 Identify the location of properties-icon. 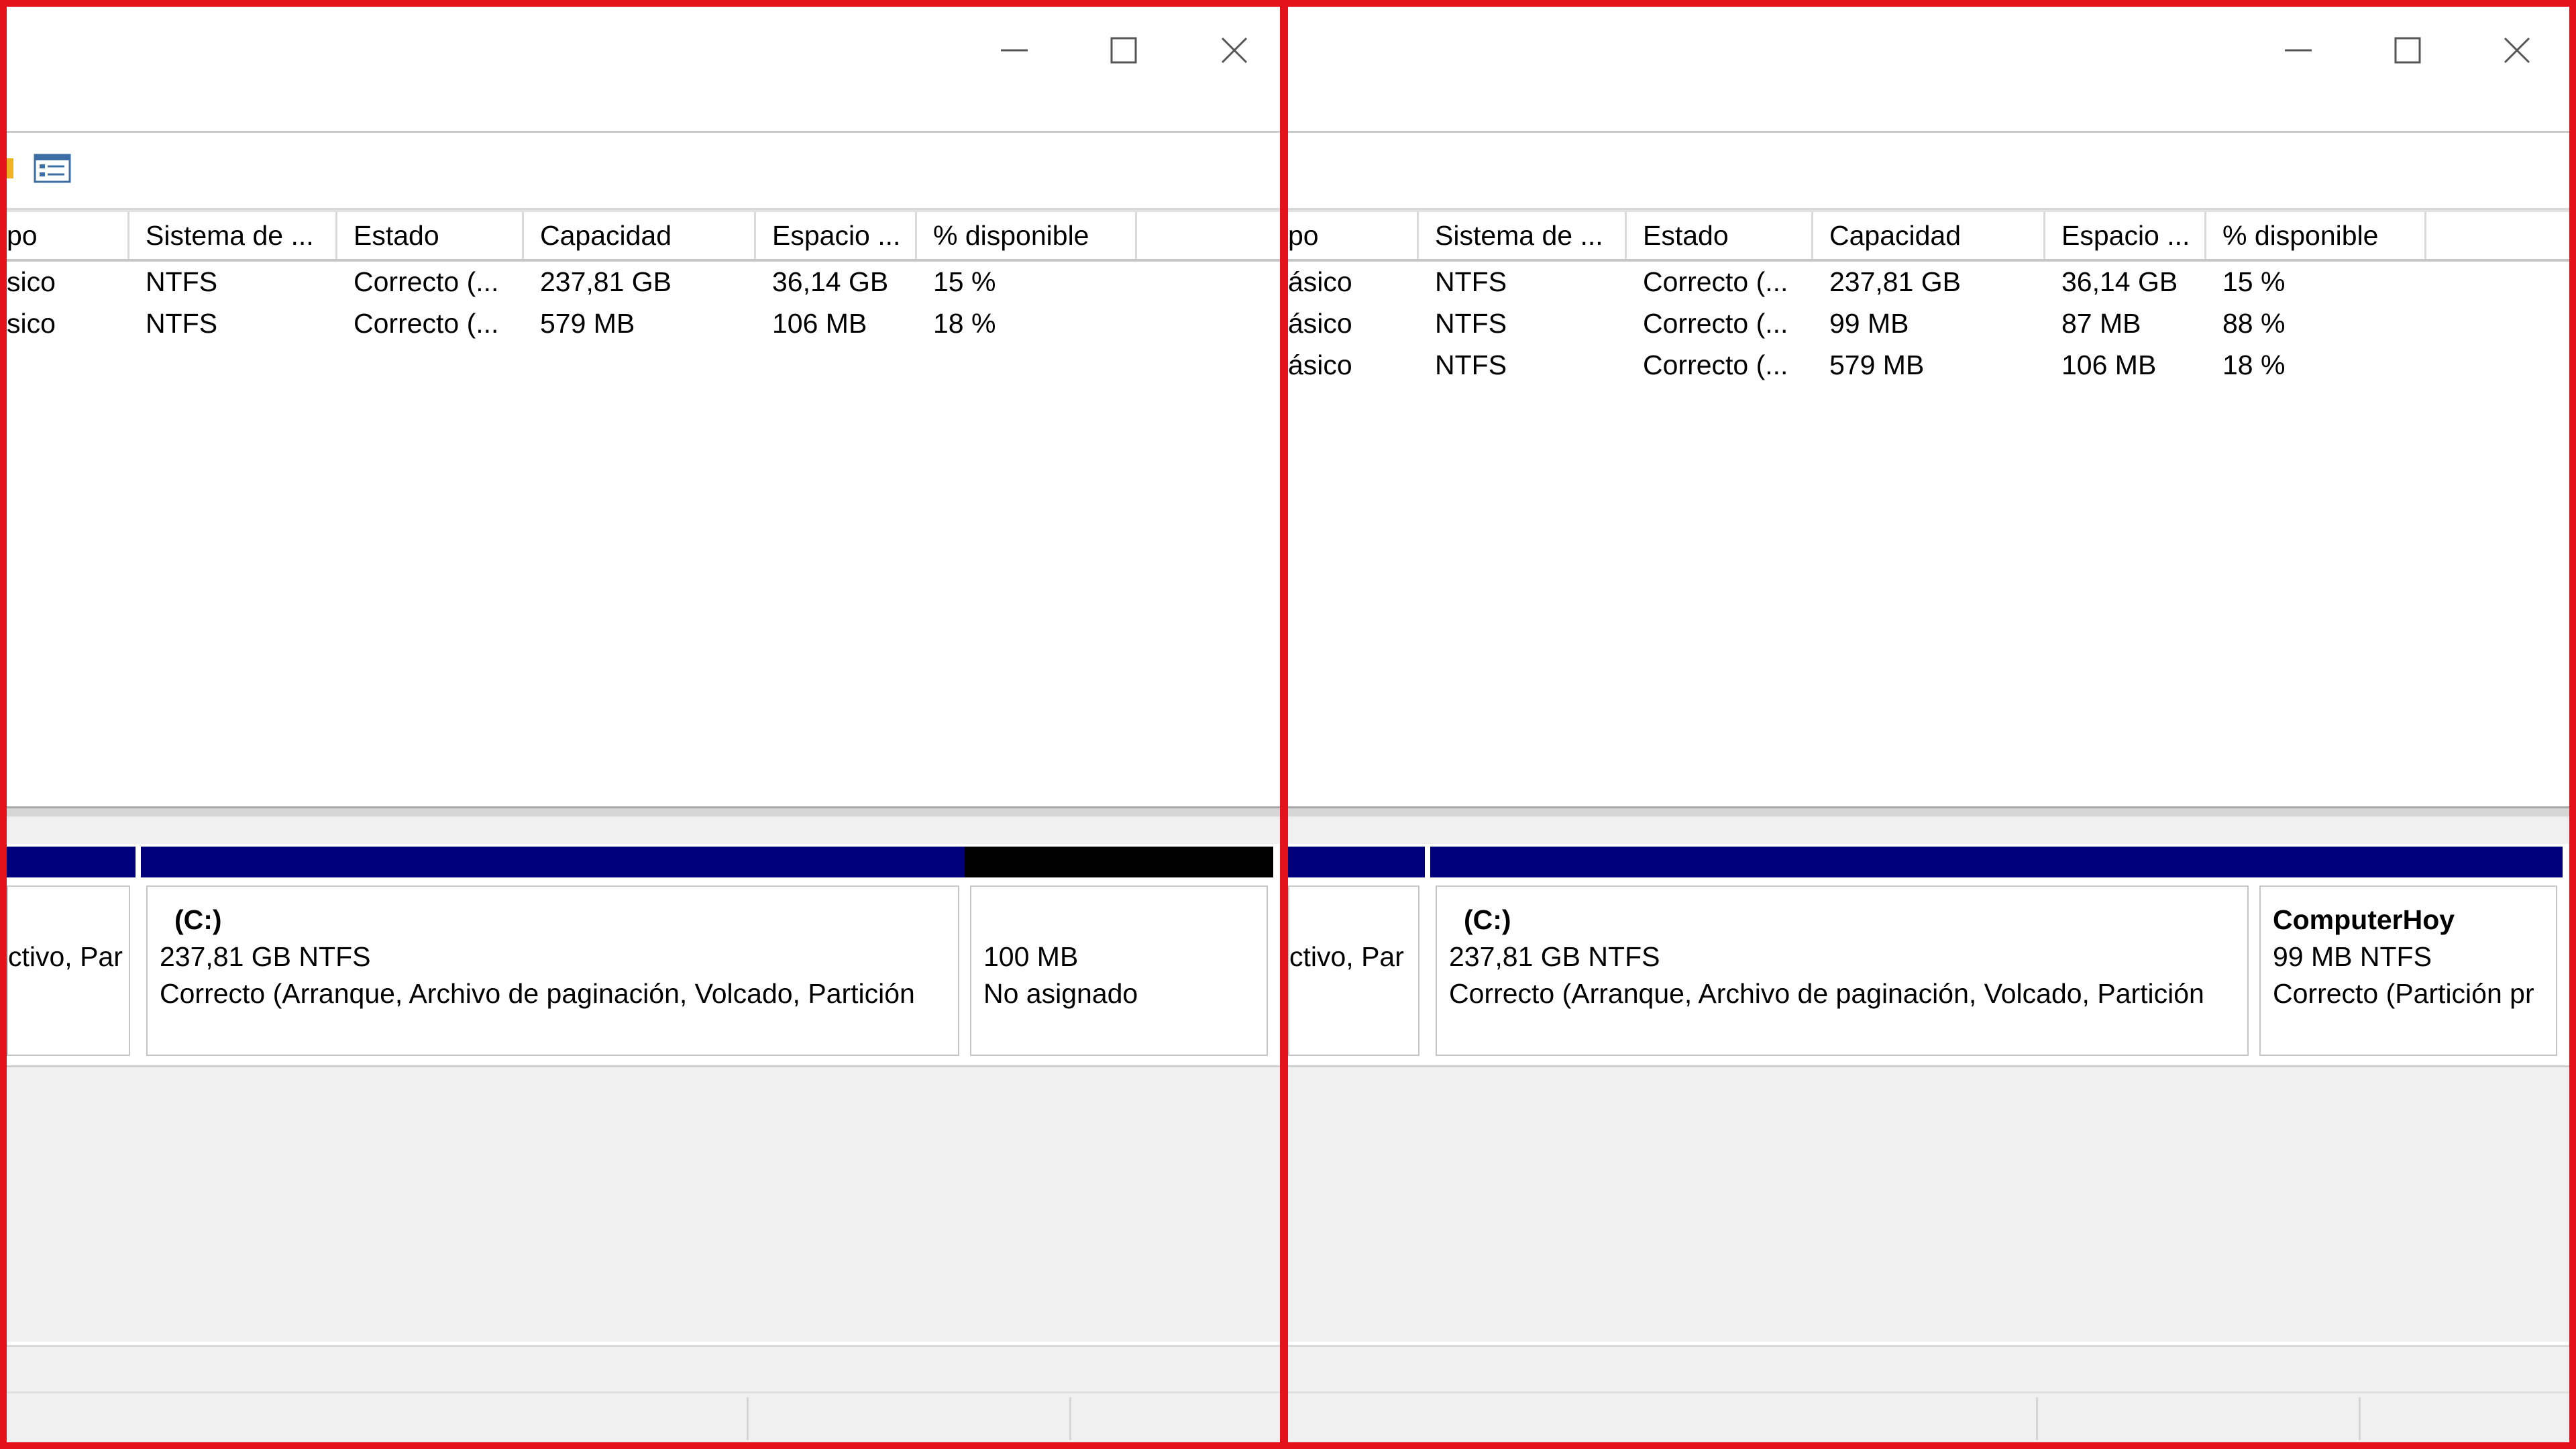
(52, 168).